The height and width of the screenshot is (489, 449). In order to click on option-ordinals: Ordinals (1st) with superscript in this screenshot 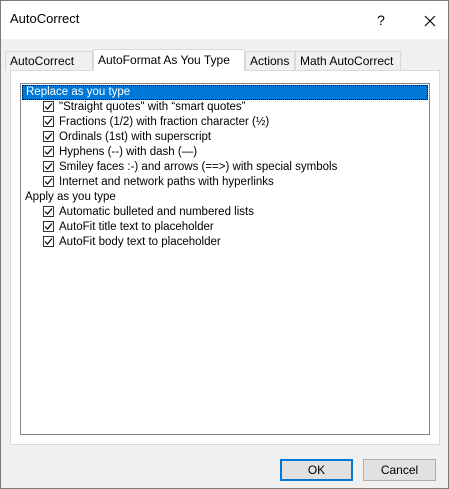, I will do `click(225, 137)`.